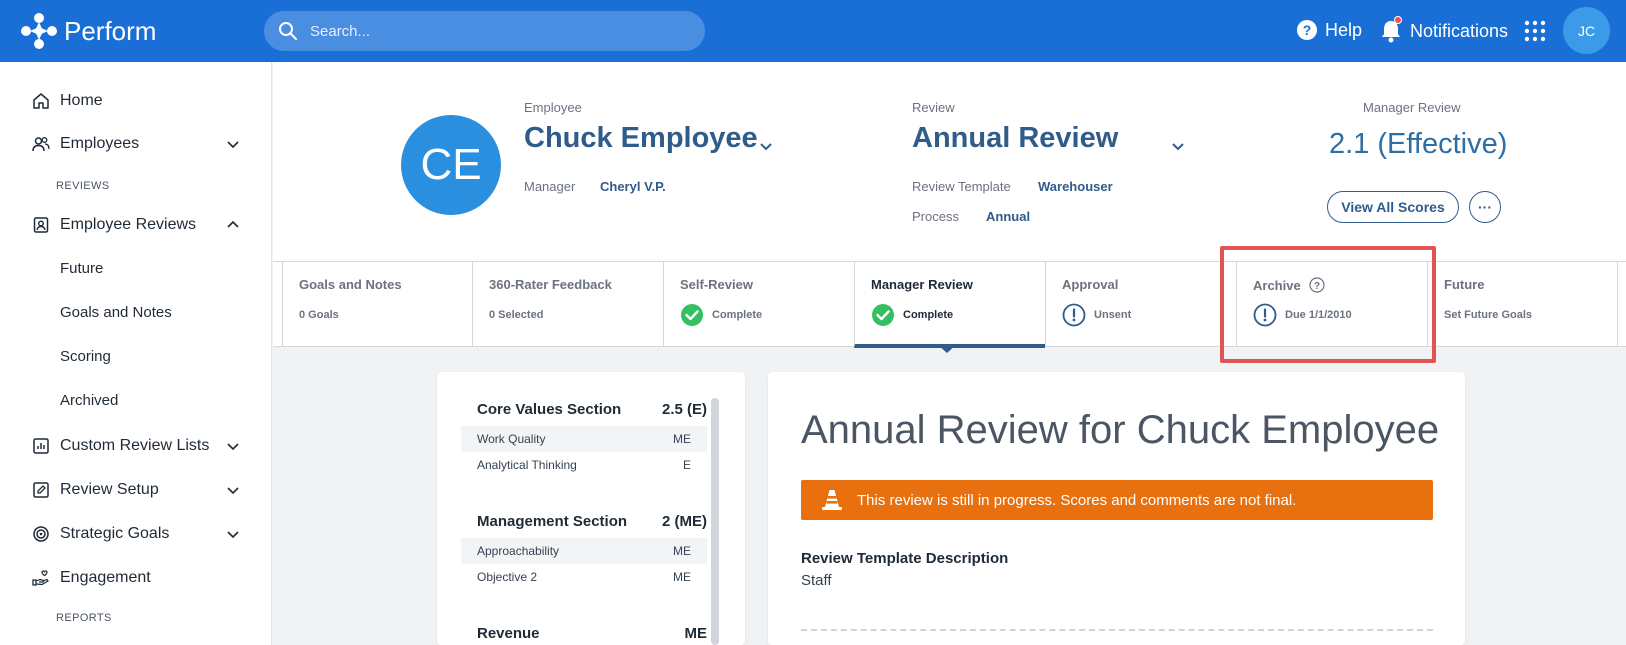 The height and width of the screenshot is (645, 1626). I want to click on chevron-down-icon, so click(233, 535).